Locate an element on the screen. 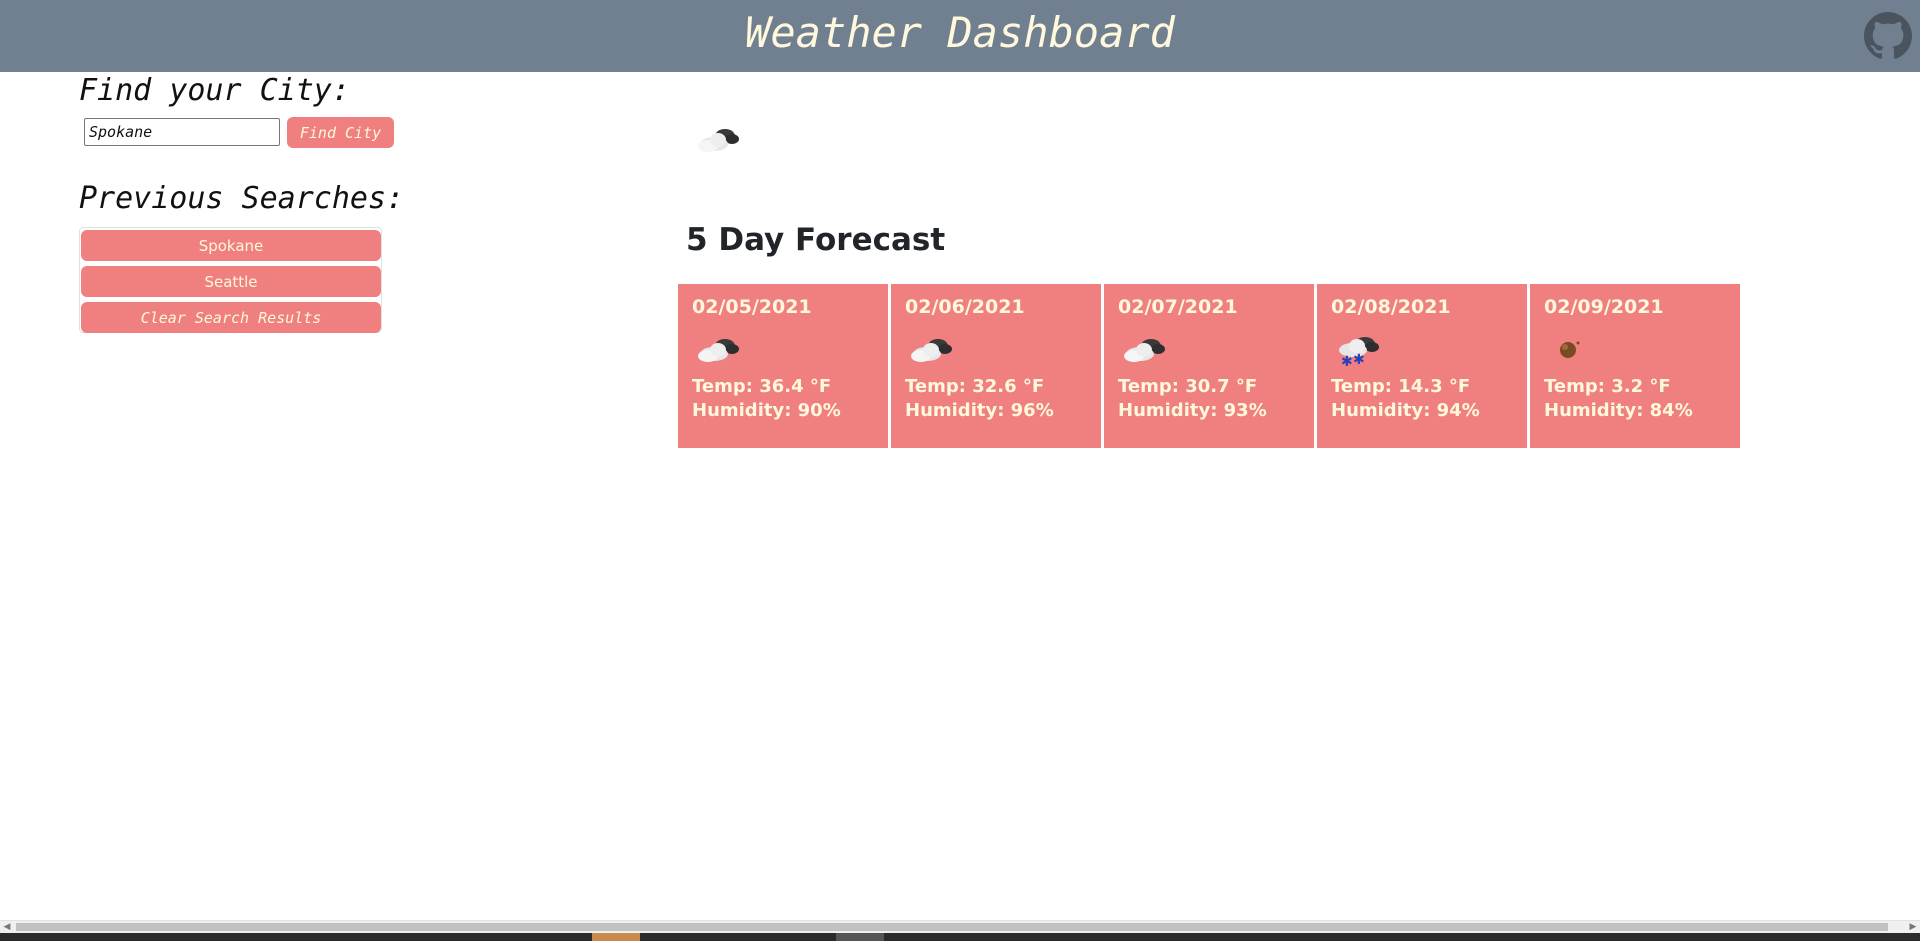  github-link is located at coordinates (1888, 36).